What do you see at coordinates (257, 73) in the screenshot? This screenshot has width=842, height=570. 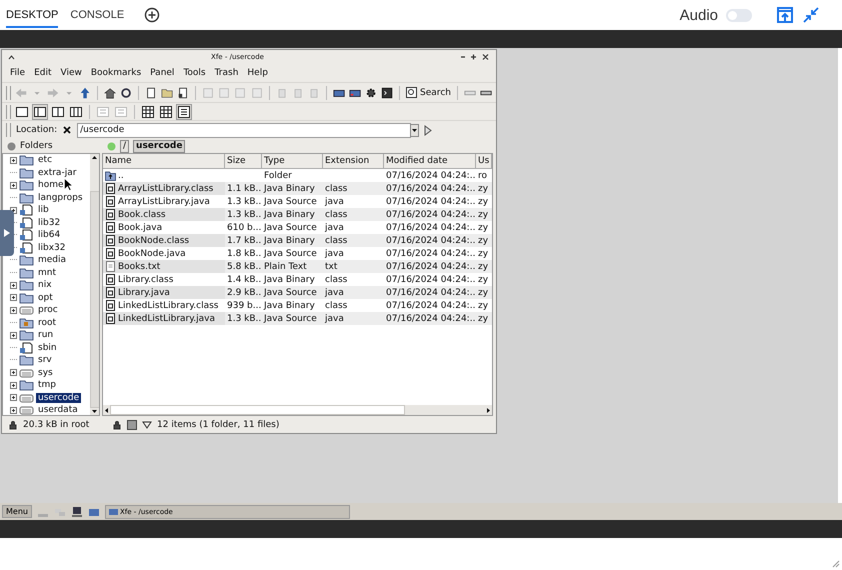 I see `menu-item: Help` at bounding box center [257, 73].